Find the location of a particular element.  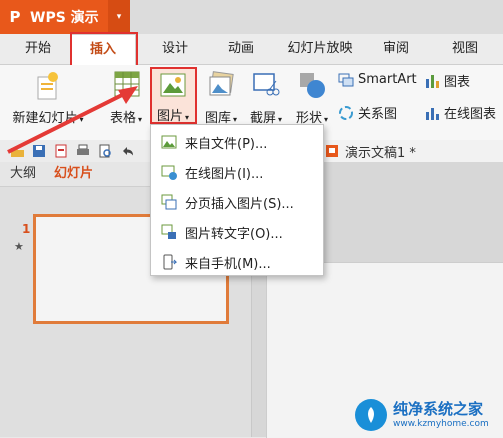

wps-app-button: P WPS 演示 is located at coordinates (54, 17).